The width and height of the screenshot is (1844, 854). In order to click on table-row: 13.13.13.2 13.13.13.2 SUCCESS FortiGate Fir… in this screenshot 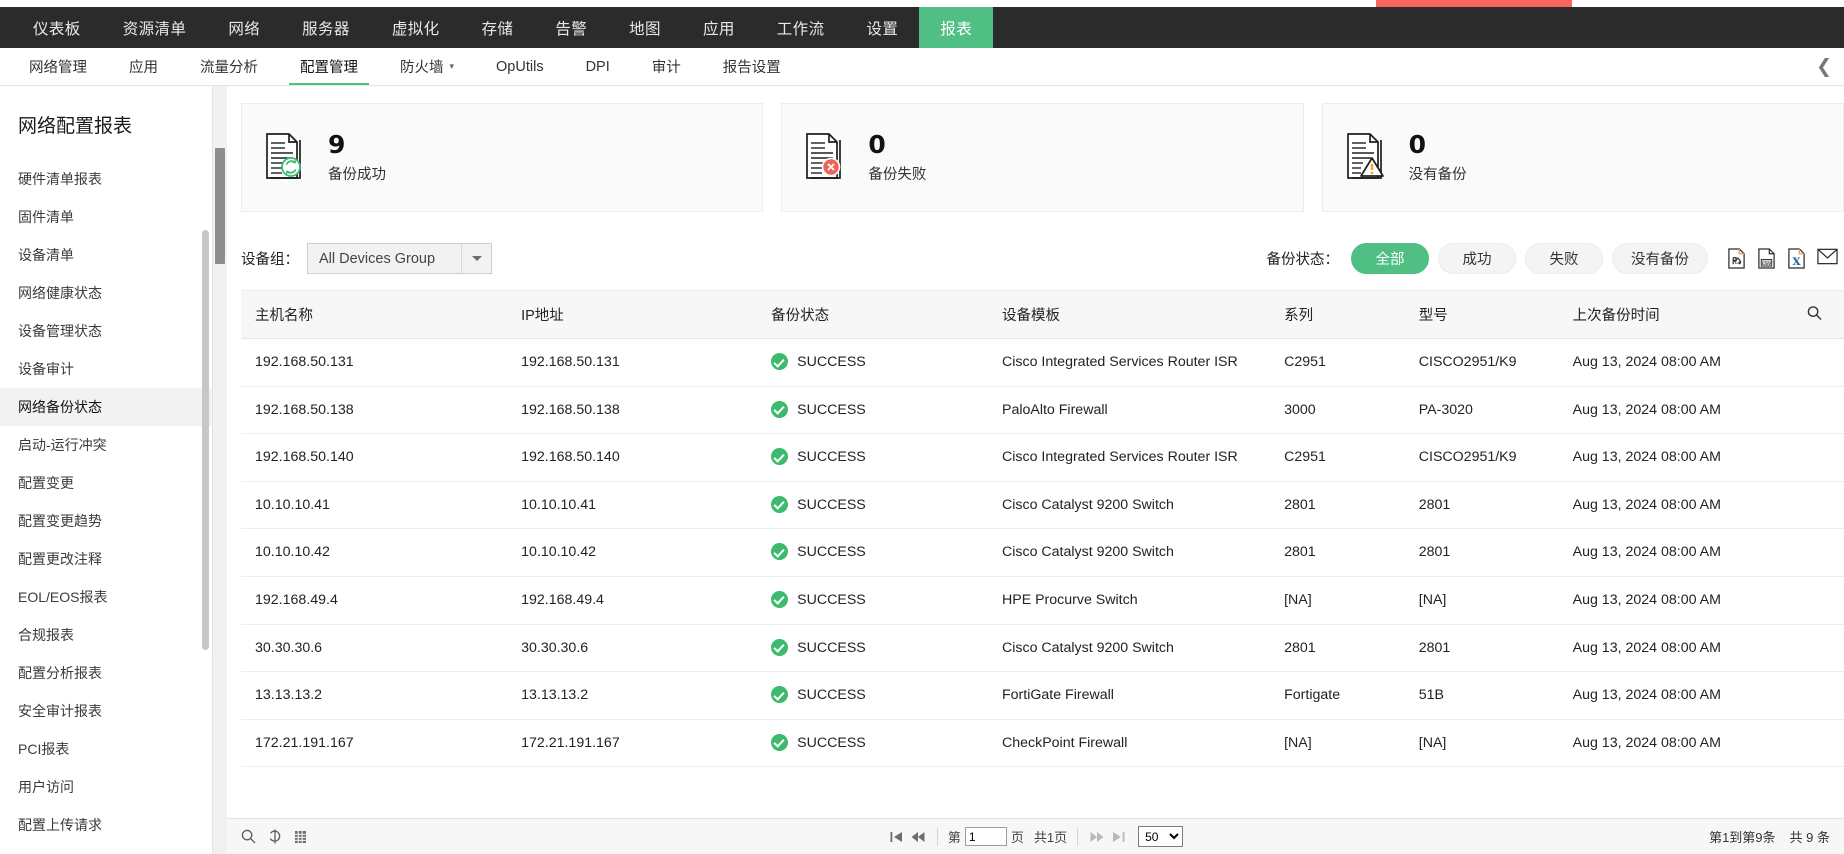, I will do `click(1042, 695)`.